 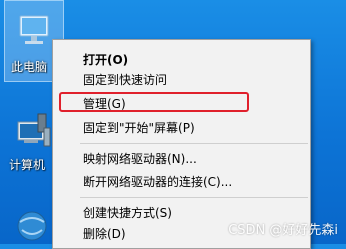 I want to click on computer-management-icon, so click(x=34, y=132).